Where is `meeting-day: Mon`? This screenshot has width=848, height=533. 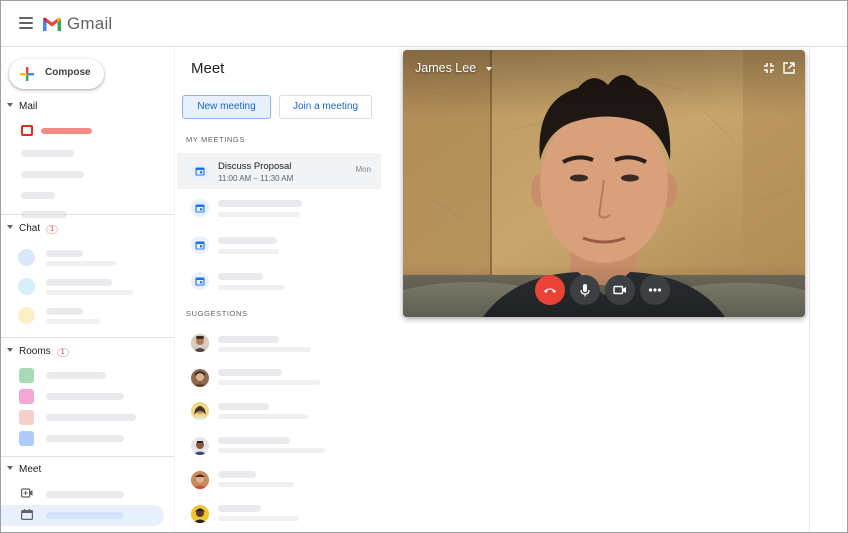
meeting-day: Mon is located at coordinates (363, 169).